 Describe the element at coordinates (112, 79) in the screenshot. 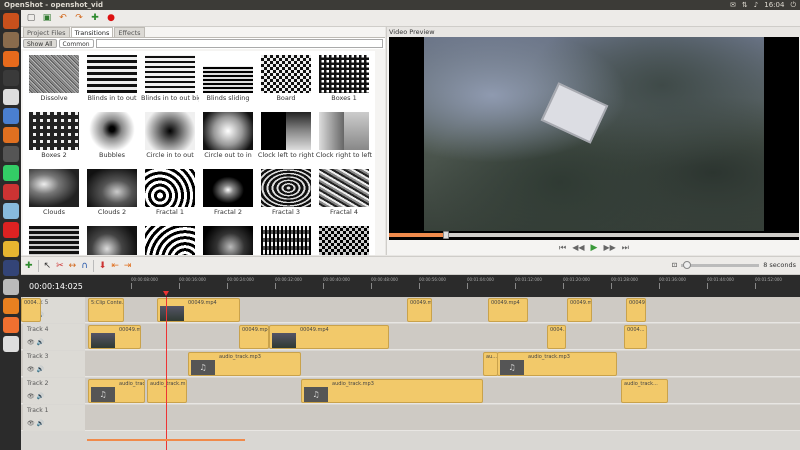

I see `transition-item: Blinds in to out` at that location.